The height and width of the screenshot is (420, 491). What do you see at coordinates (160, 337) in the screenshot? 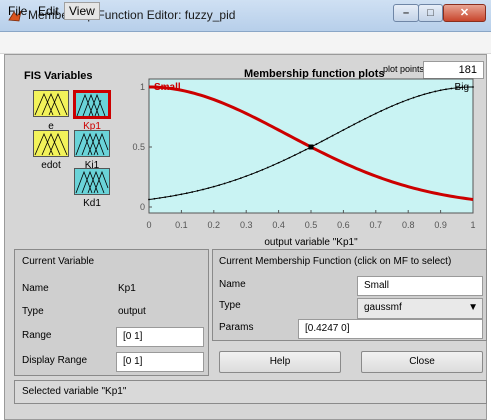
I see `range-input: [0 1]` at bounding box center [160, 337].